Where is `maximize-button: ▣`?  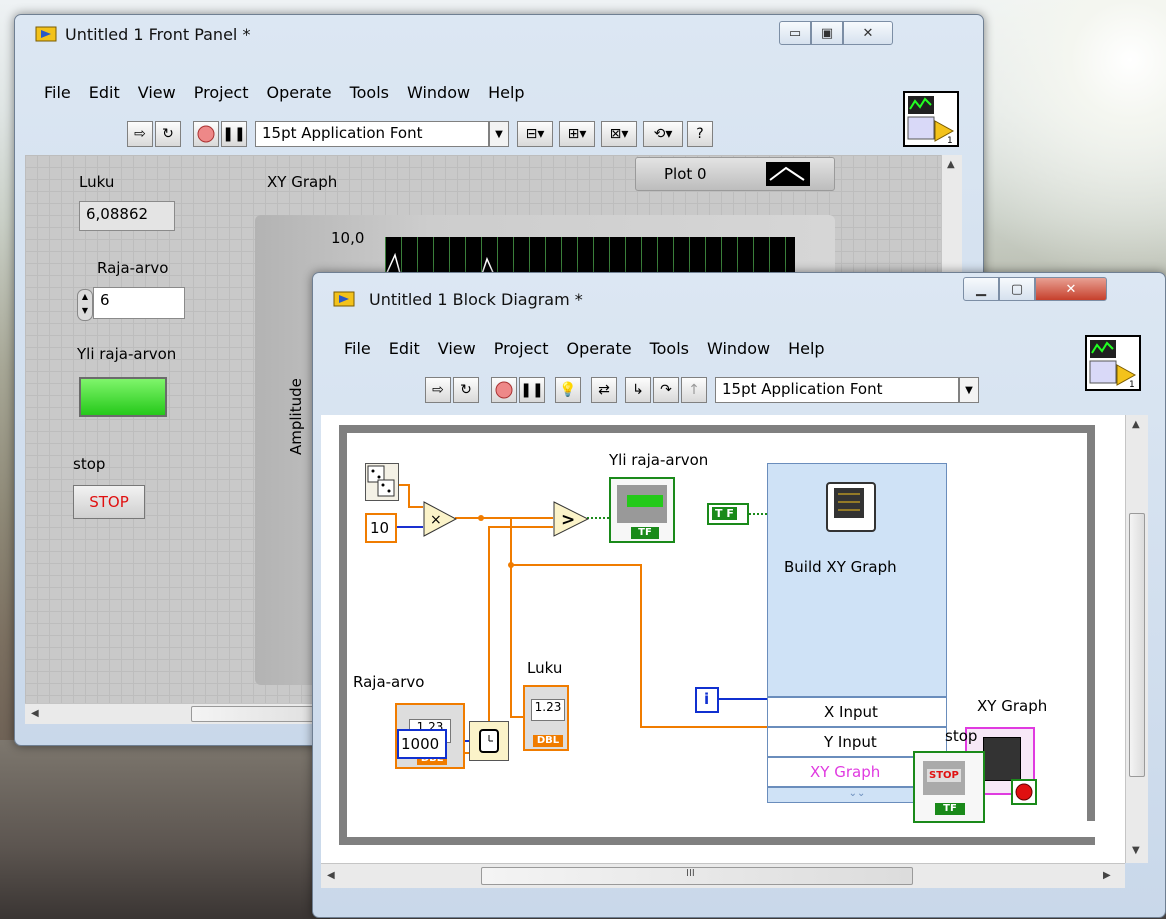
maximize-button: ▣ is located at coordinates (827, 33).